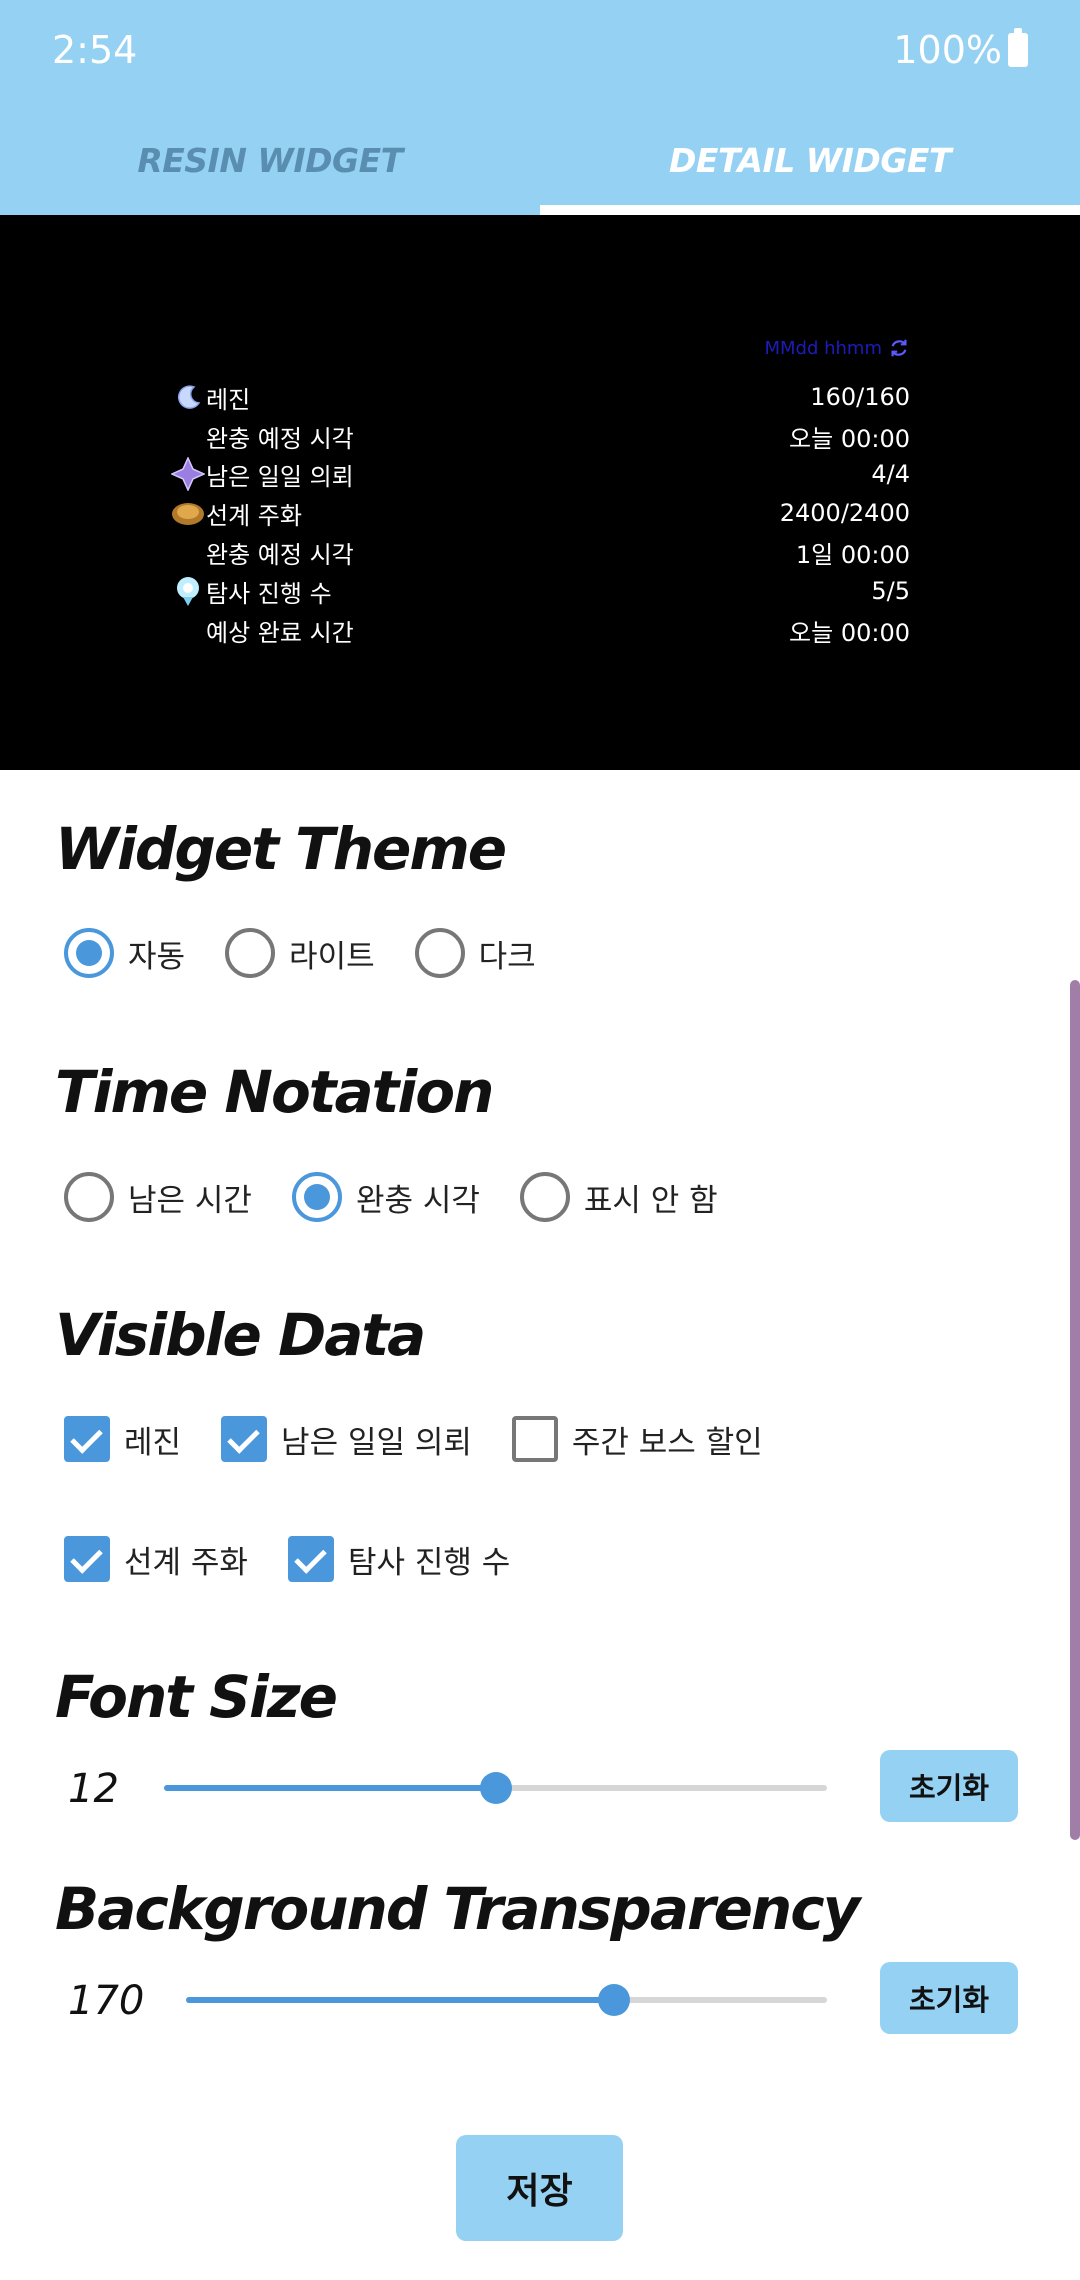 The width and height of the screenshot is (1080, 2280). I want to click on visible-data-row-1: 레진 남은 일일 의뢰 주간 보스 할인, so click(433, 1439).